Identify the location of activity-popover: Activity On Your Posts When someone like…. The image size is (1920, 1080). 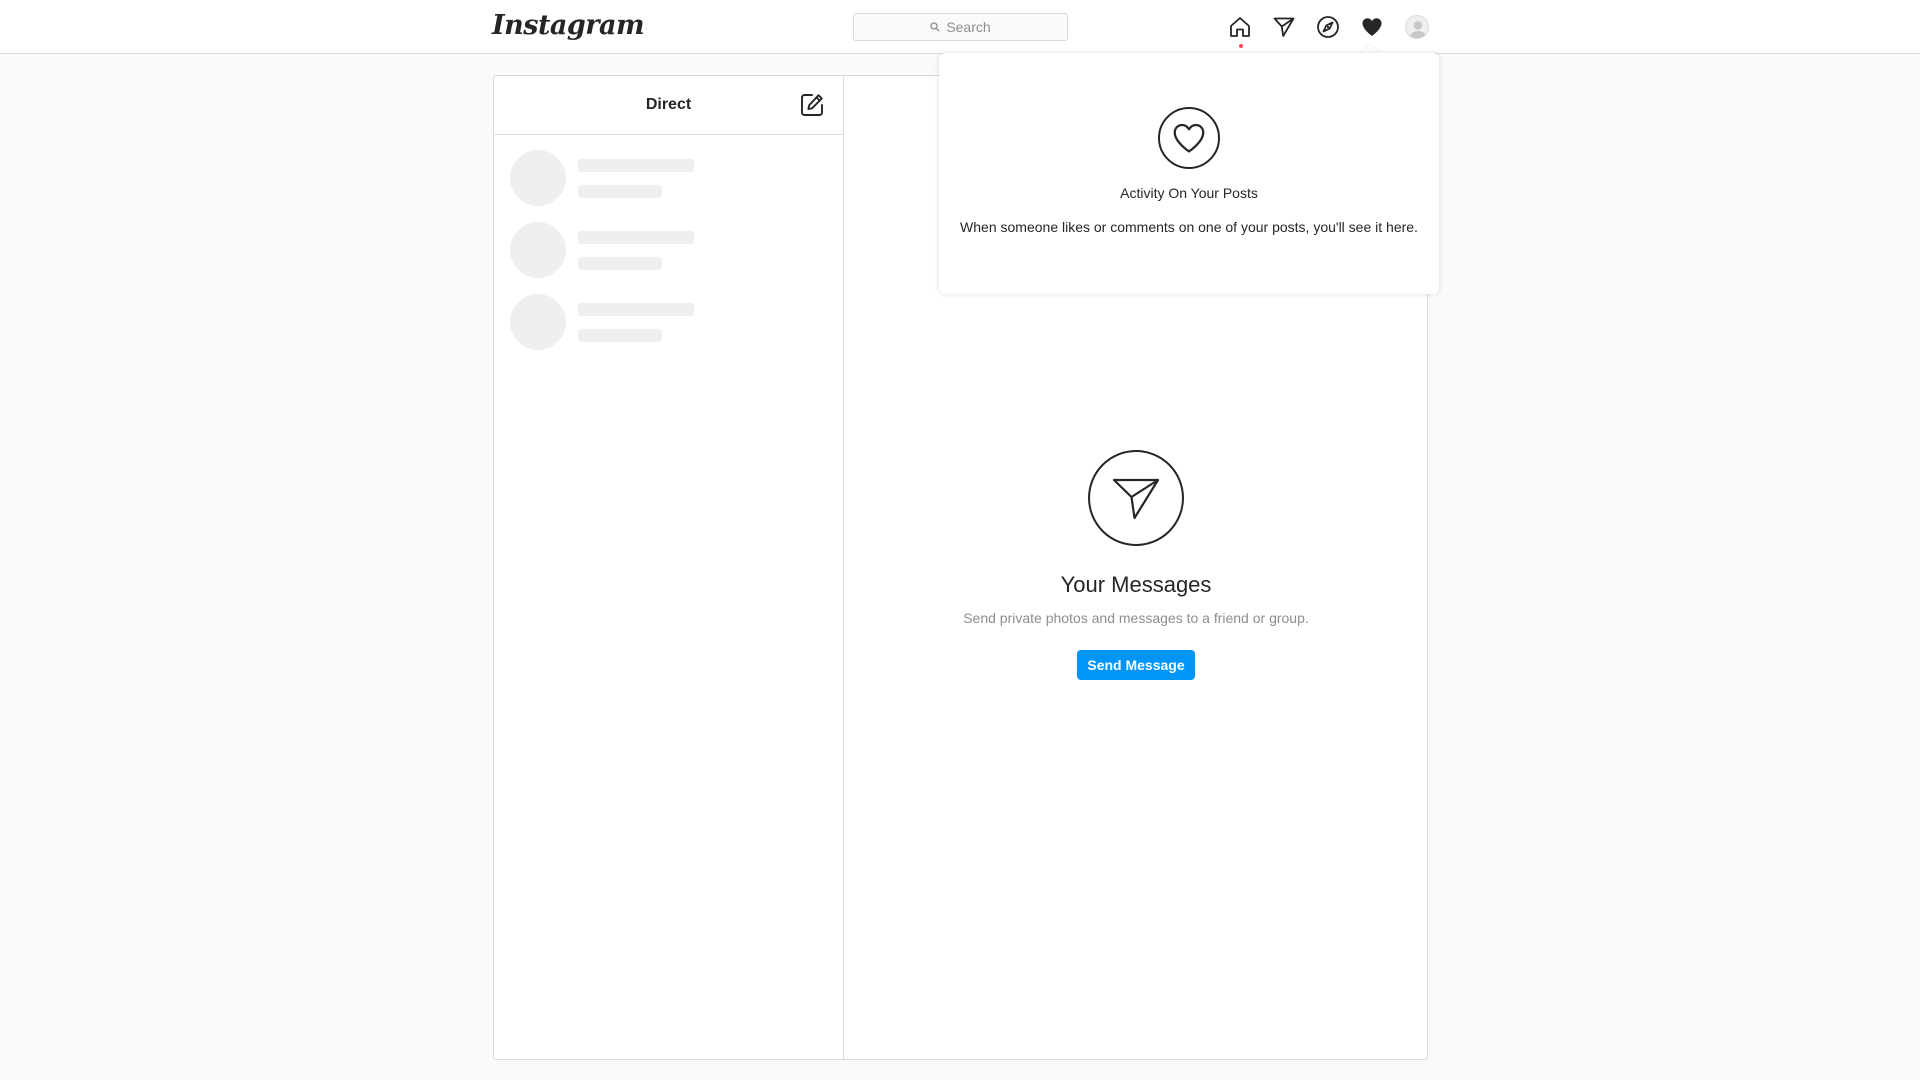
(1189, 173).